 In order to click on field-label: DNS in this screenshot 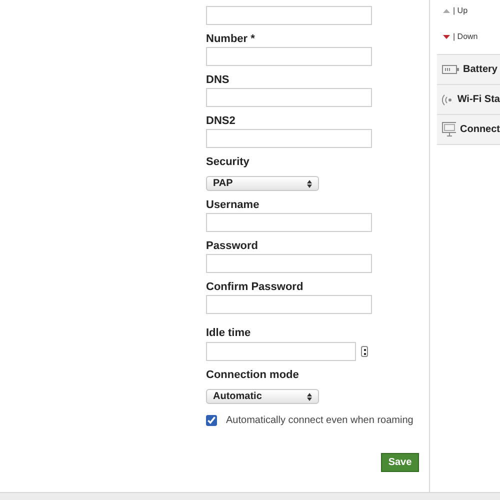, I will do `click(218, 80)`.